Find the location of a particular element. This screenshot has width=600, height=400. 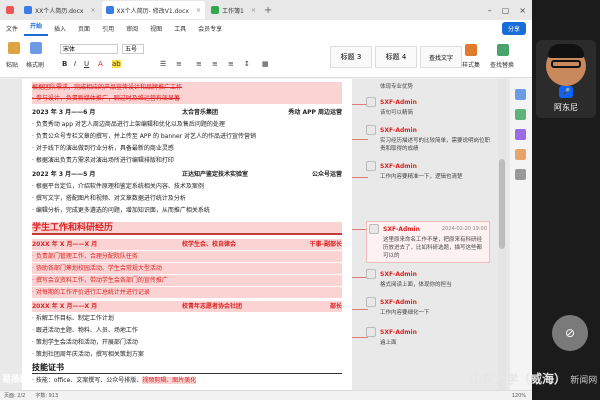

maximize-icon: ▢ is located at coordinates (506, 10).